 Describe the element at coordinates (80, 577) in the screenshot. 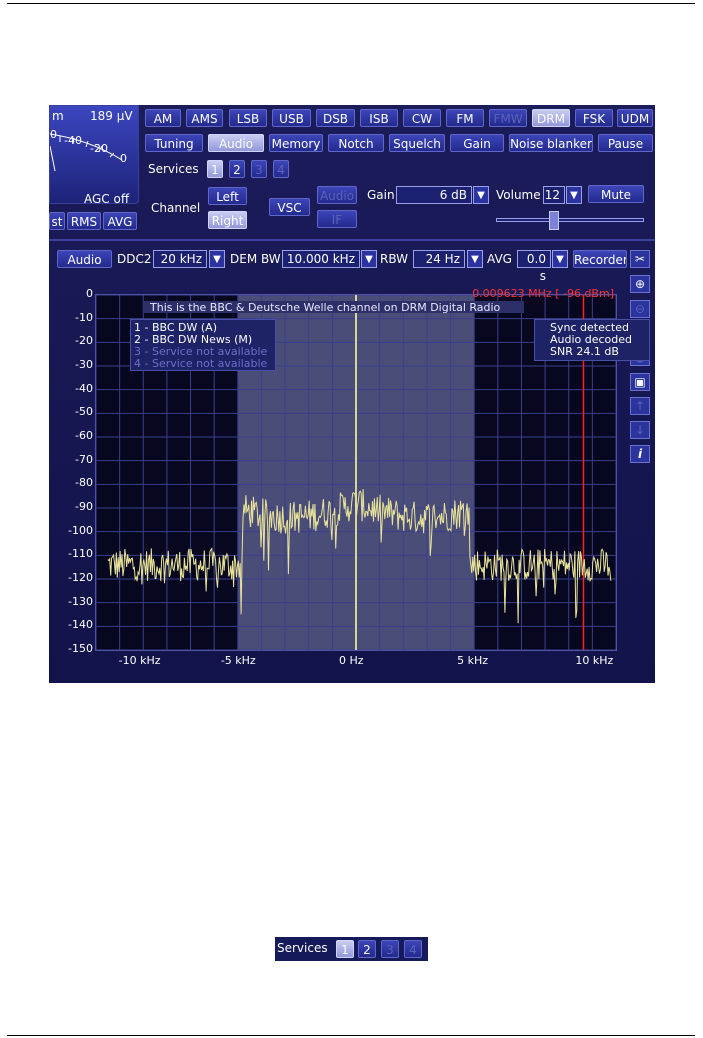

I see `y-tick-label: -120` at that location.